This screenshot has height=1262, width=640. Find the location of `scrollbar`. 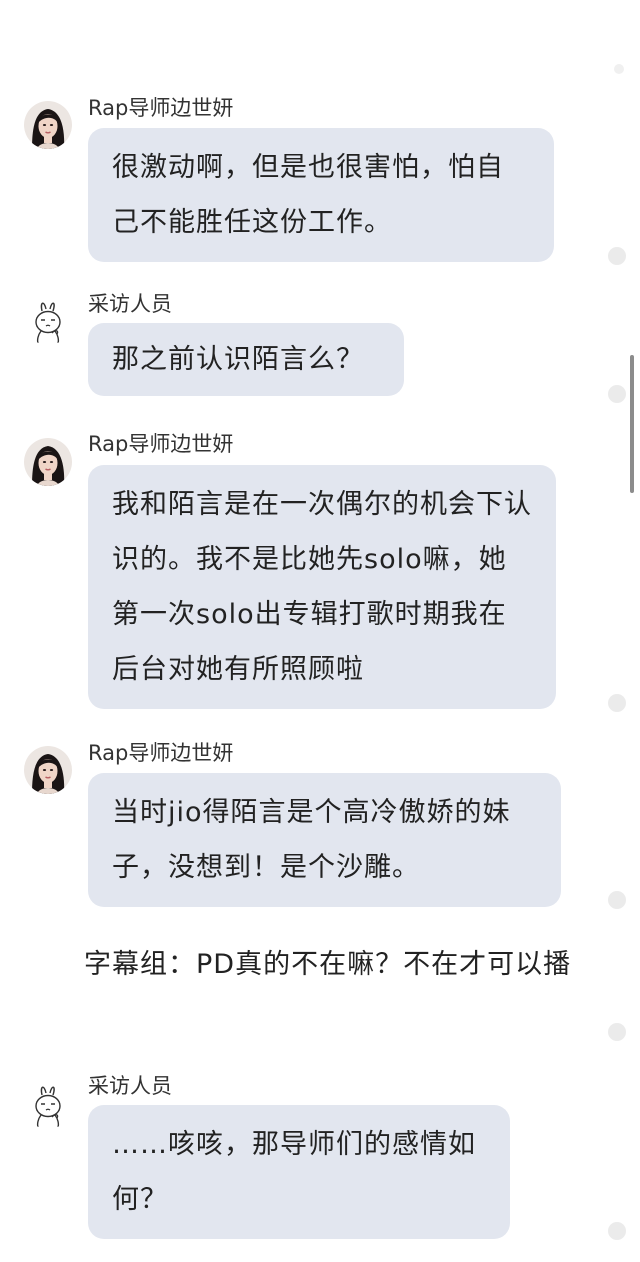

scrollbar is located at coordinates (632, 424).